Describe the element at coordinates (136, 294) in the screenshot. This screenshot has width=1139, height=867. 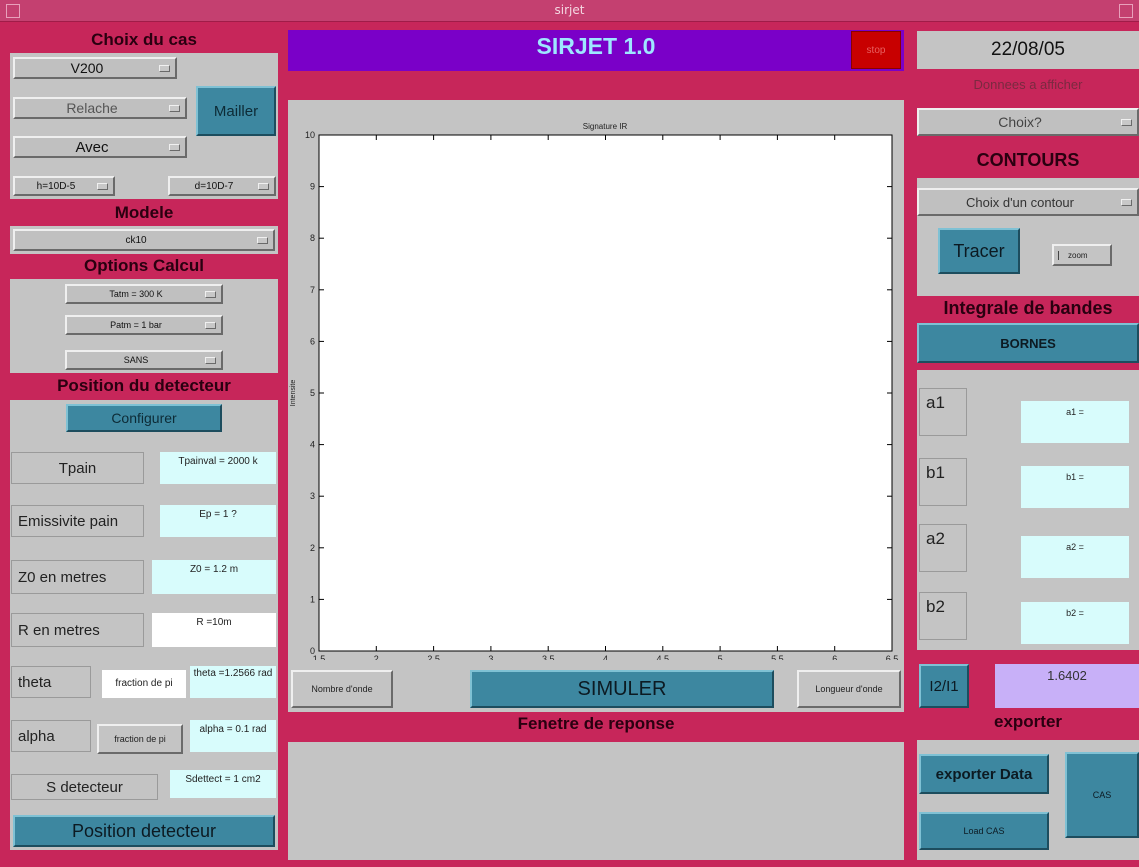
I see `tatm-select-value: Tatm = 300 K` at that location.